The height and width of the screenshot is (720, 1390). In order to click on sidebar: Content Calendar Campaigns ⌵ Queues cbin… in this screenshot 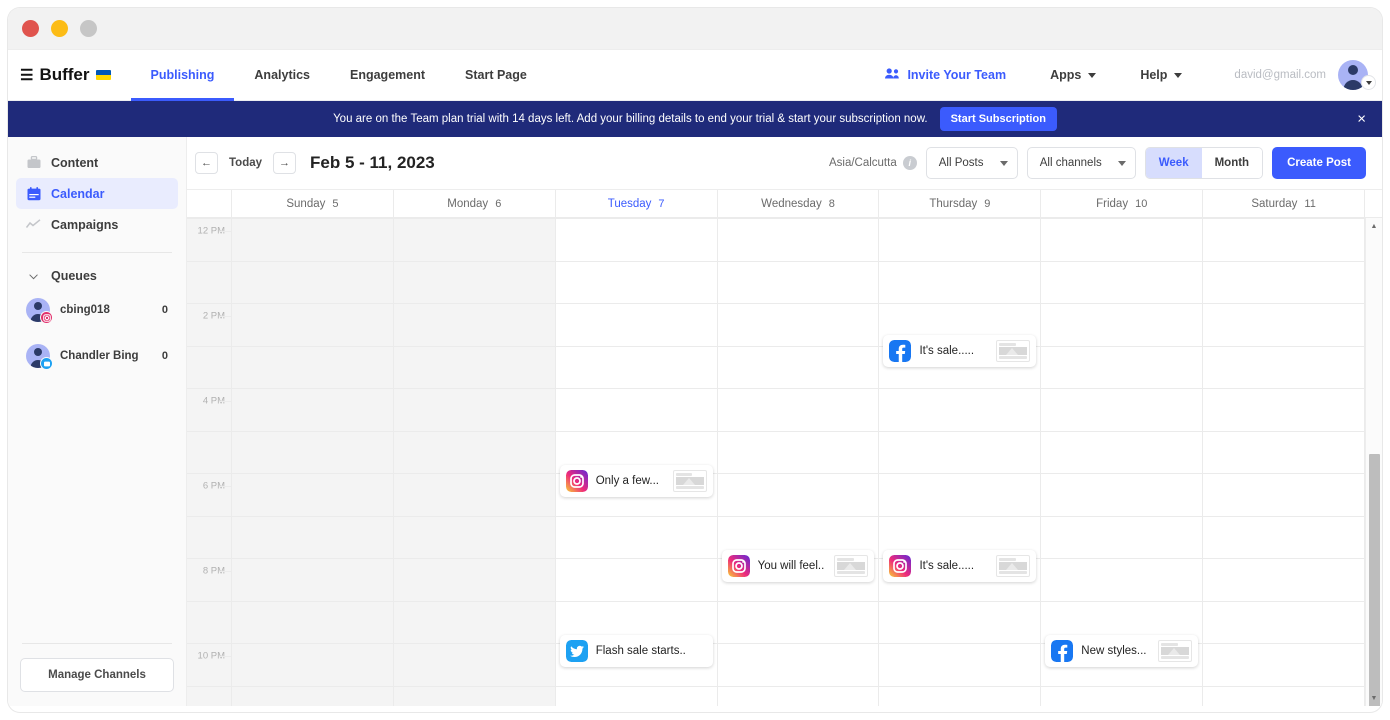, I will do `click(97, 421)`.